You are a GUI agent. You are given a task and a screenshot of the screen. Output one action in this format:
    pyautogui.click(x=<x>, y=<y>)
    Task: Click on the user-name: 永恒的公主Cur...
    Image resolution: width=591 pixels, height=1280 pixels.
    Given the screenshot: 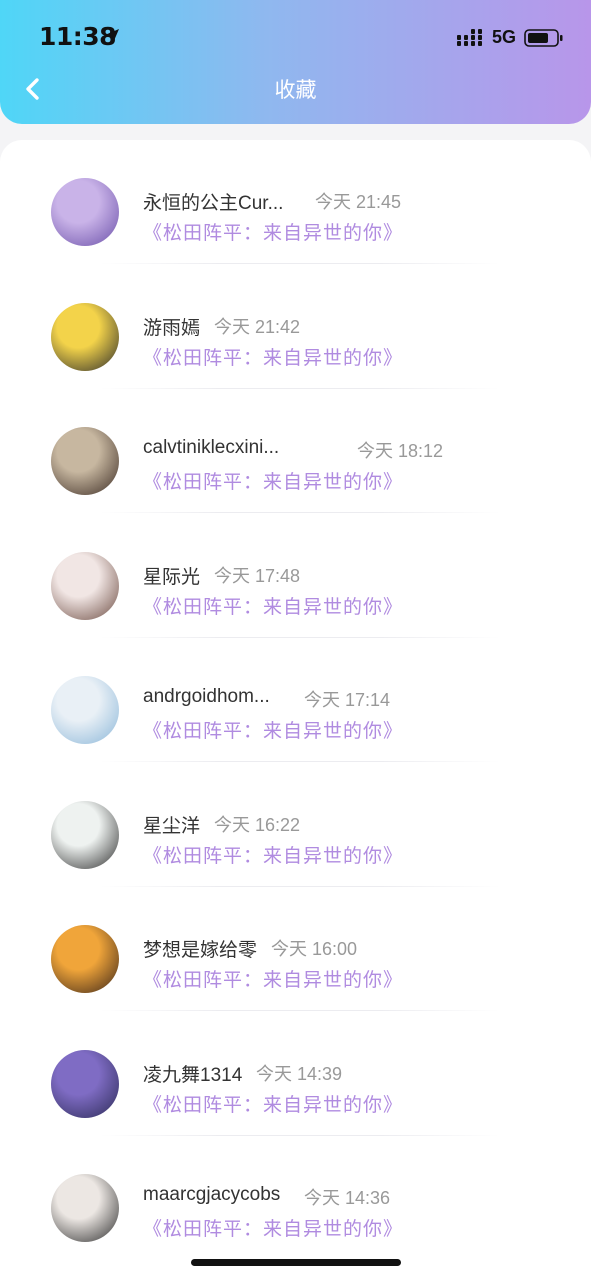 What is the action you would take?
    pyautogui.click(x=213, y=201)
    